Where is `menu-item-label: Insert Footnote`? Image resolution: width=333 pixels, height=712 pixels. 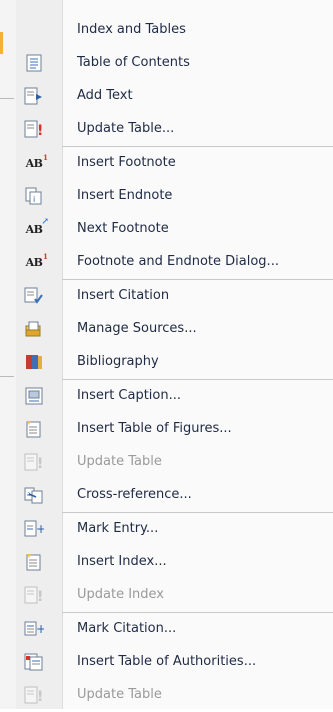
menu-item-label: Insert Footnote is located at coordinates (126, 162).